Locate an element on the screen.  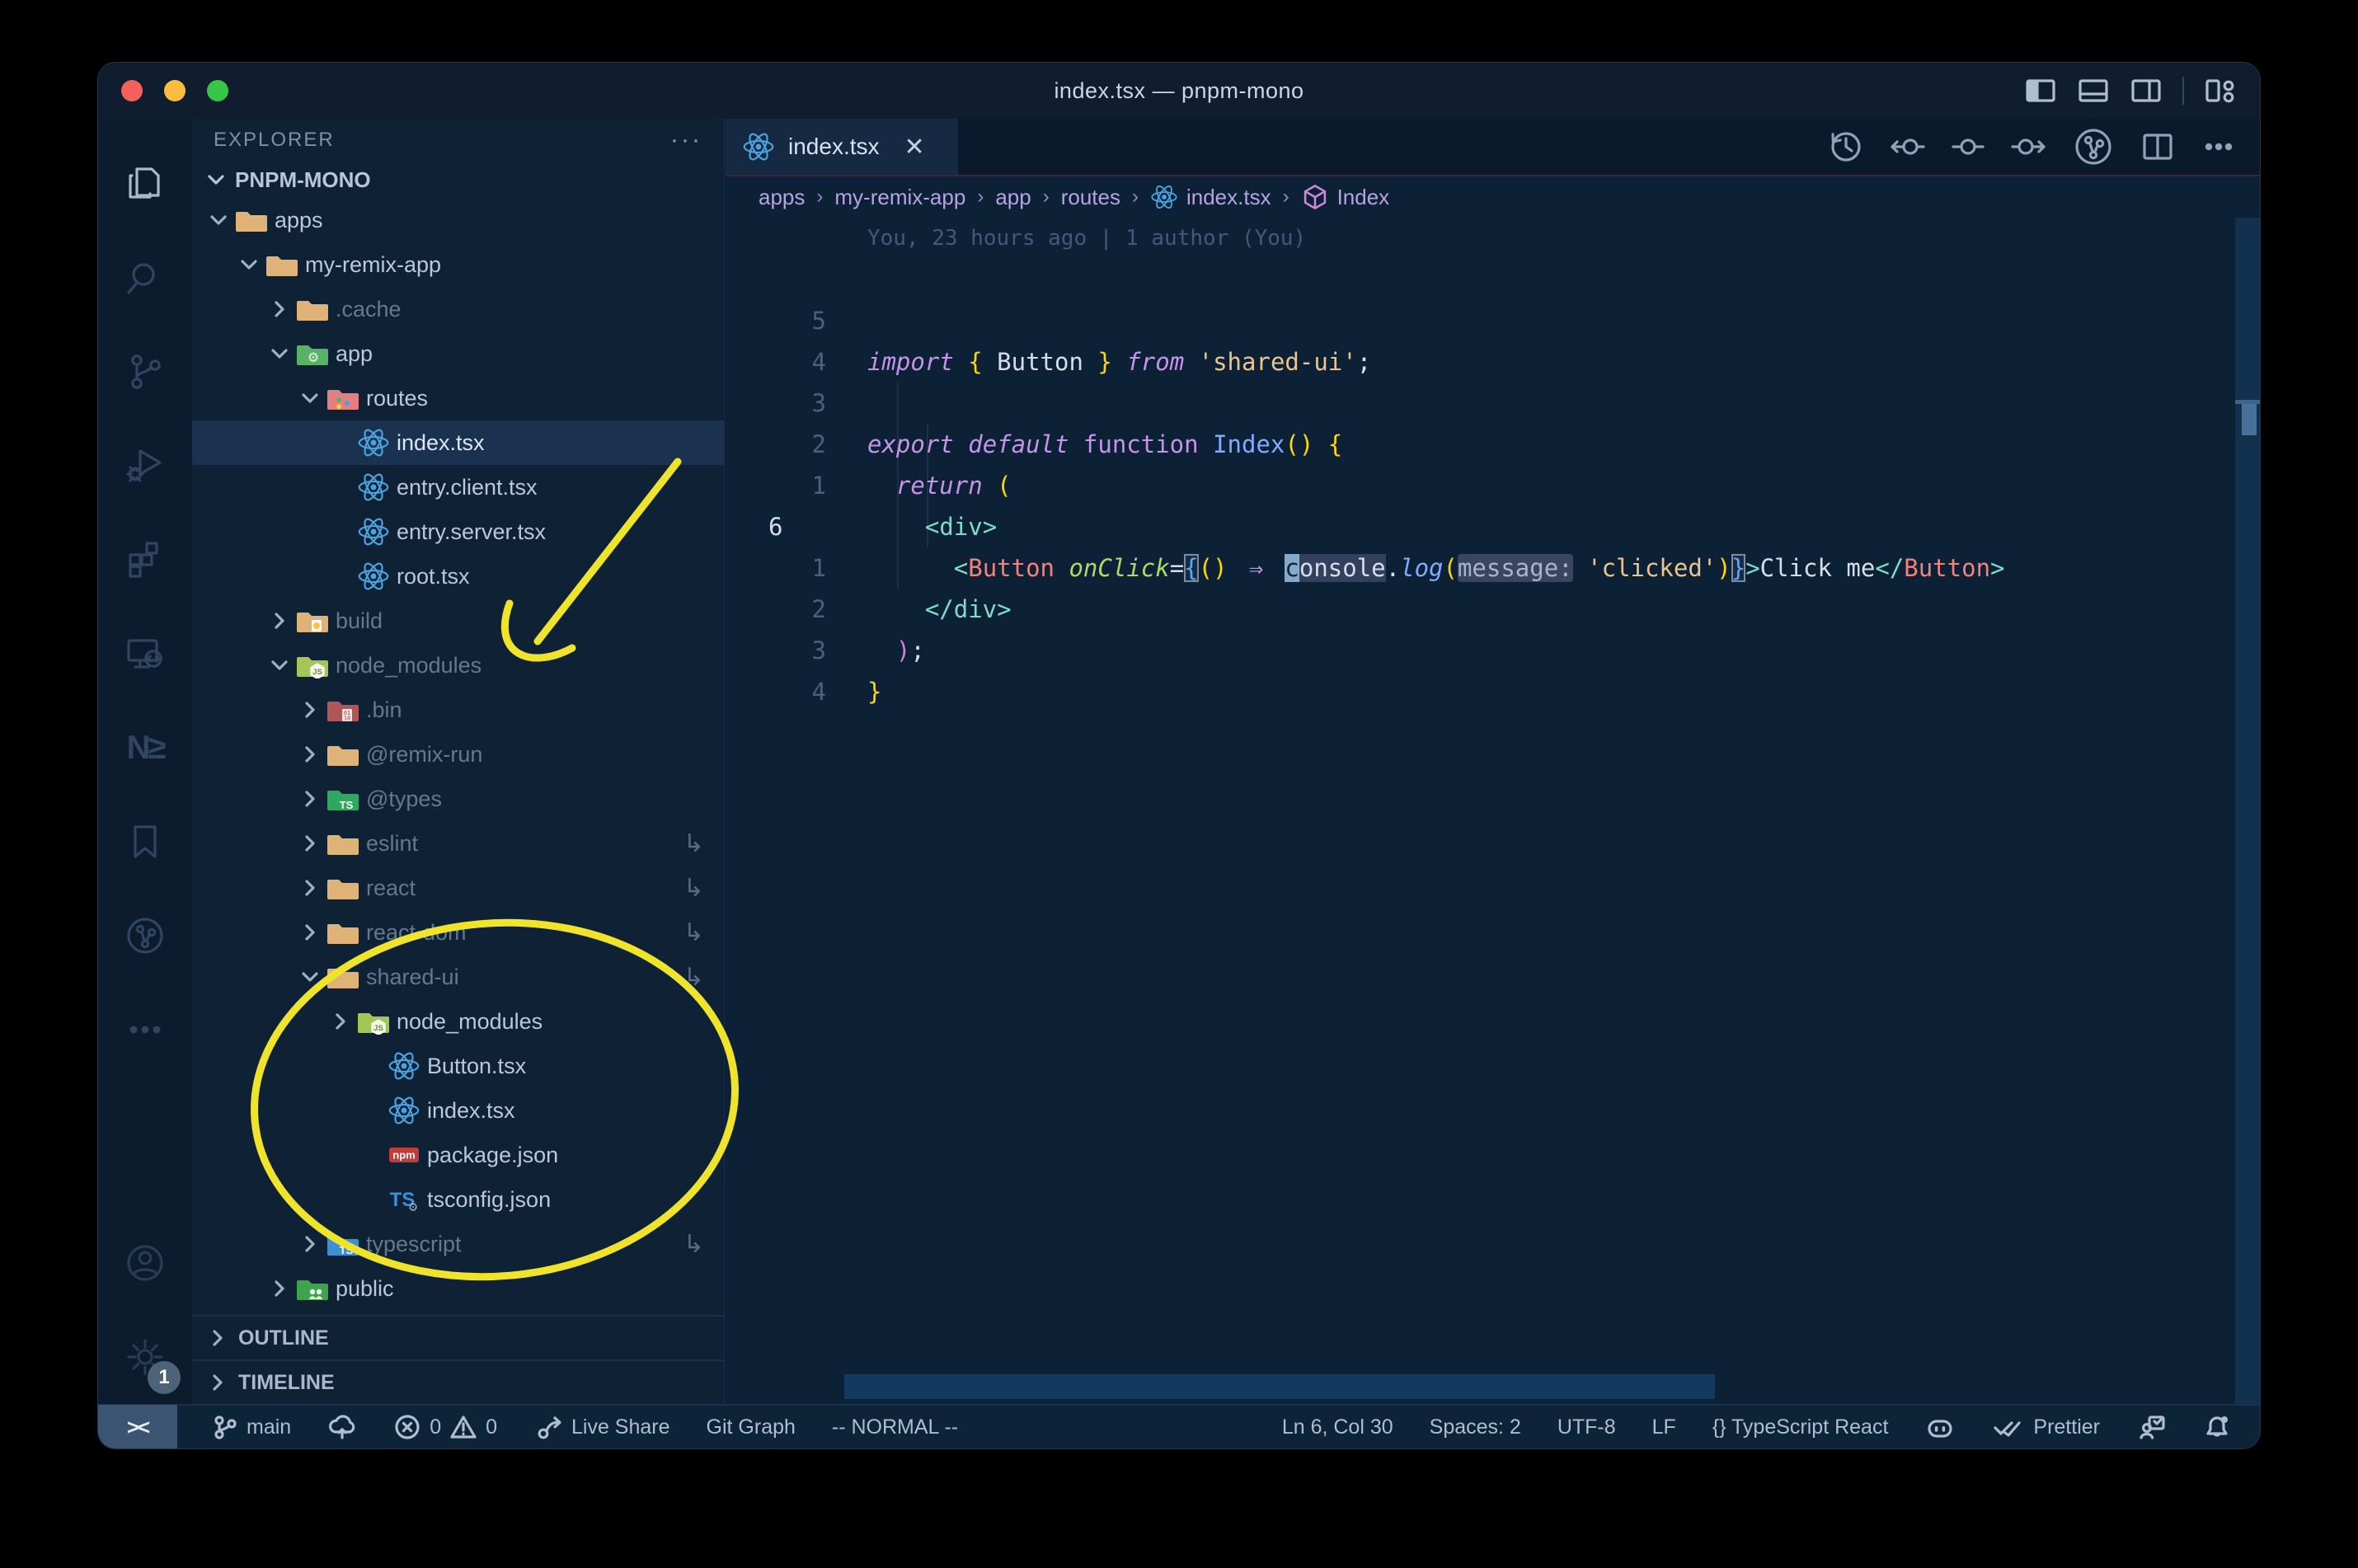
activity-accounts-icon is located at coordinates (145, 1263).